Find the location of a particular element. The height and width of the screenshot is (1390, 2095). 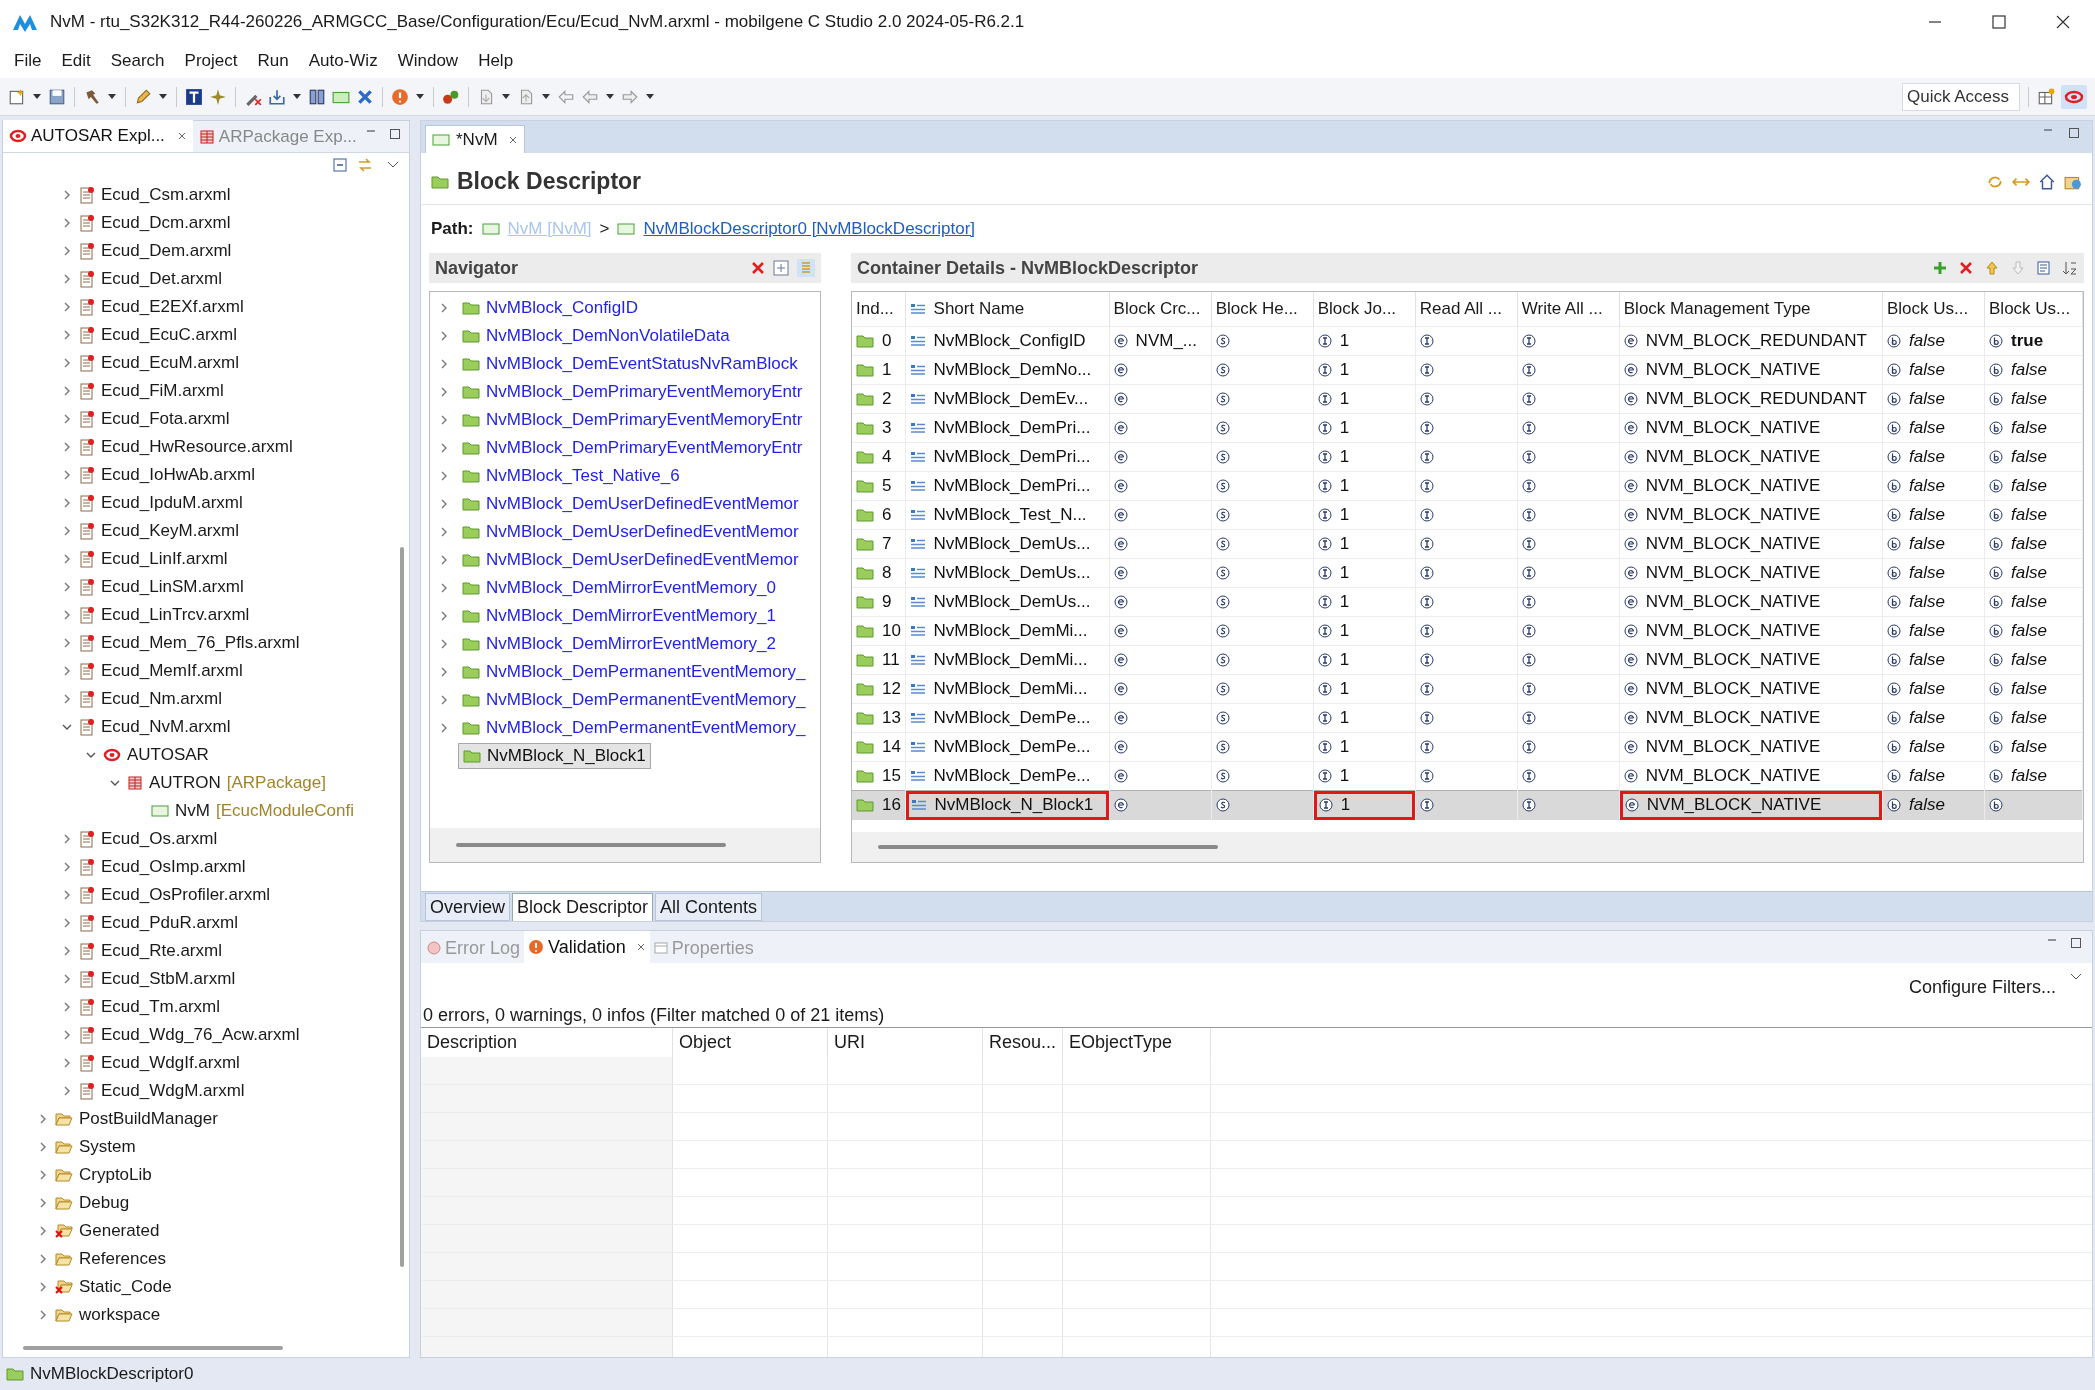

tree-item: Generated is located at coordinates (199, 1231).